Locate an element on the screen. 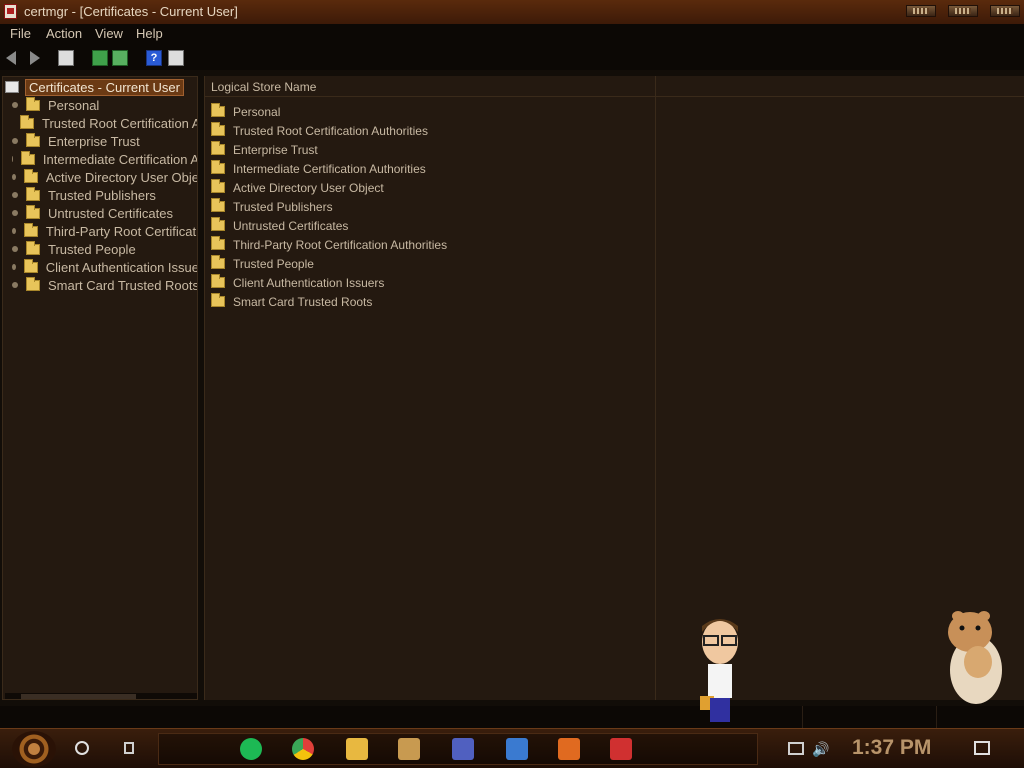 Image resolution: width=1024 pixels, height=768 pixels. list-item-enterprise-trust: Enterprise Trust is located at coordinates (264, 149).